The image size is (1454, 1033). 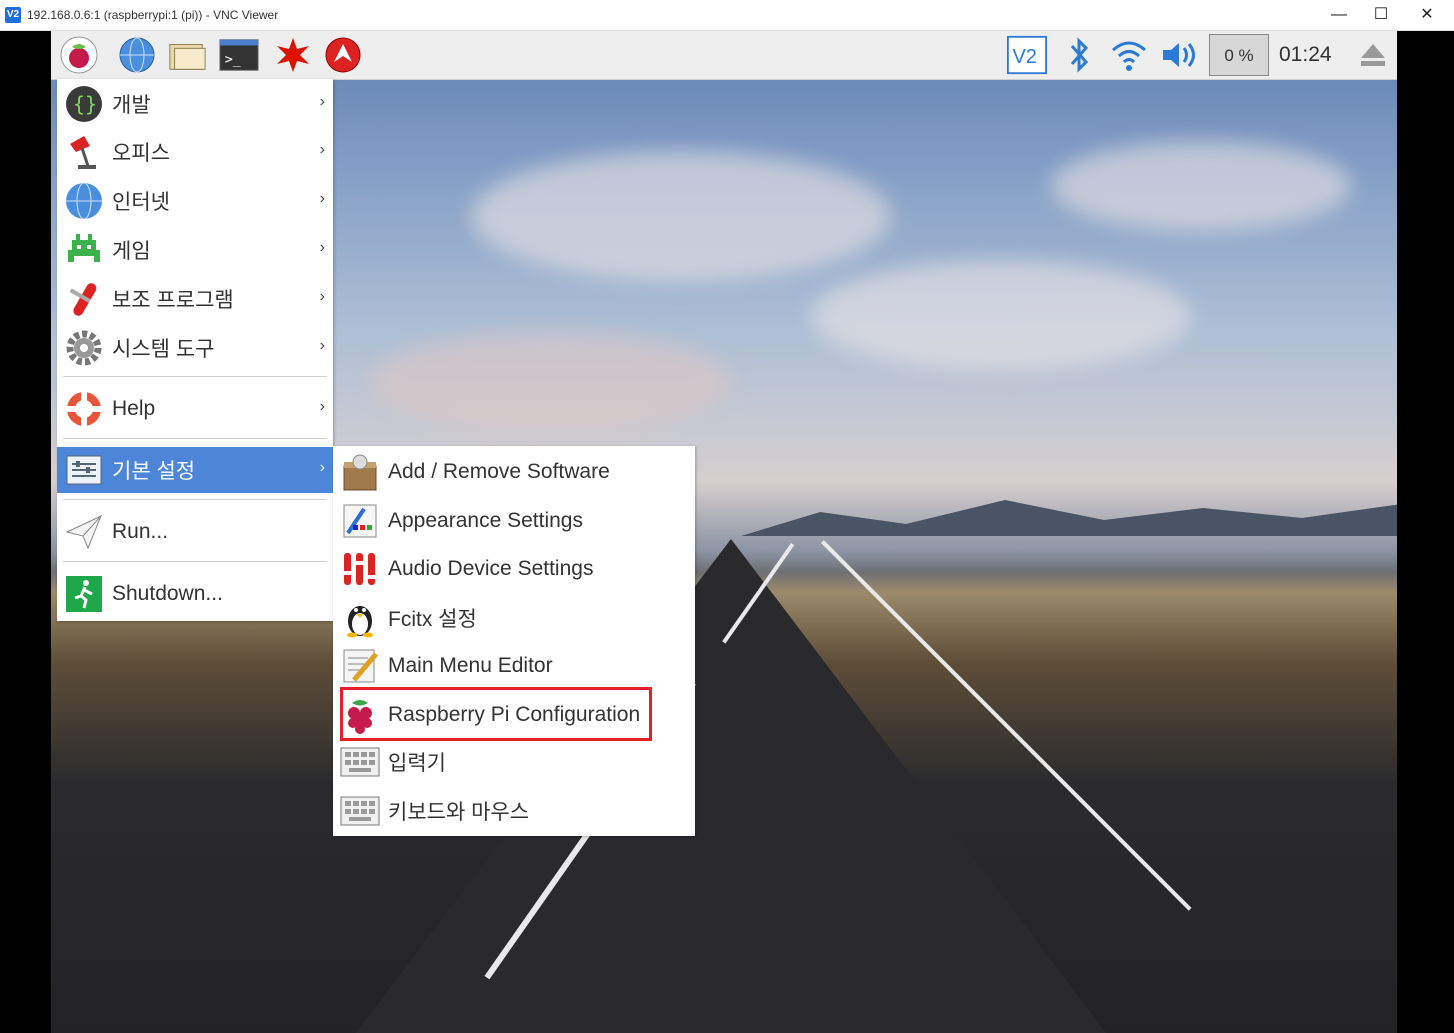 What do you see at coordinates (485, 520) in the screenshot?
I see `menu-item-label: Appearance Settings` at bounding box center [485, 520].